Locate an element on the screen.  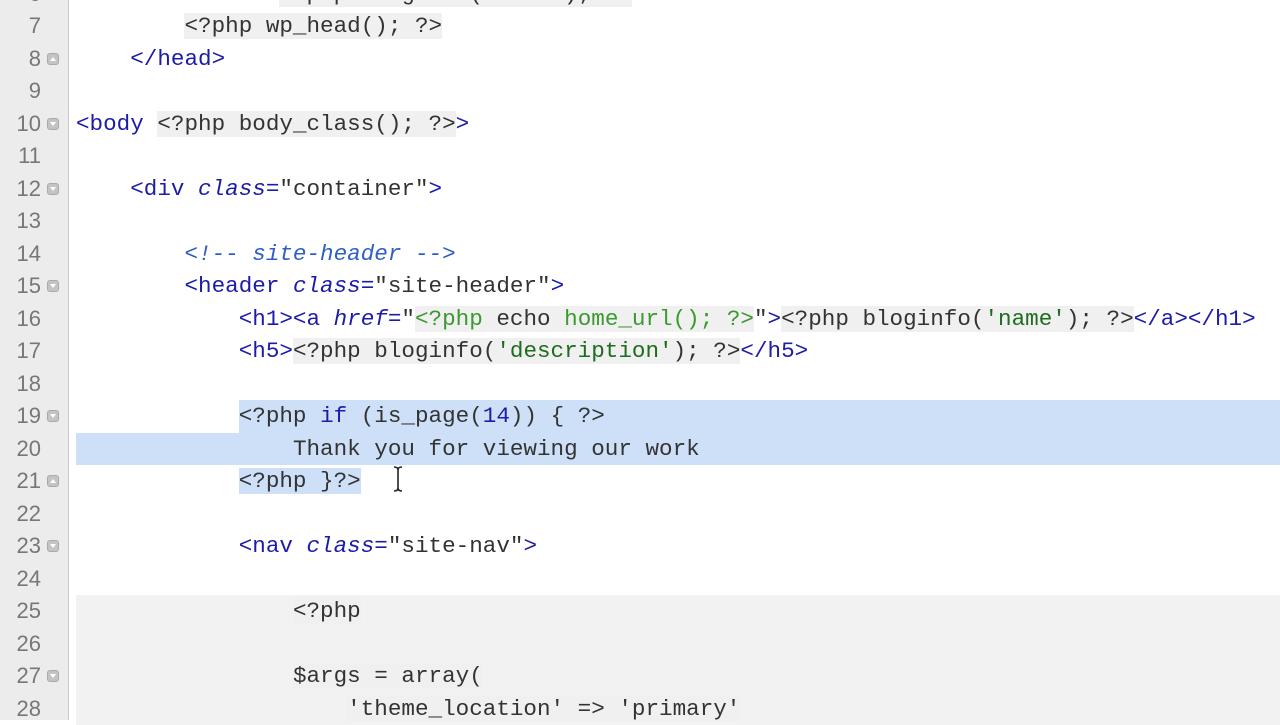
code-token: </a></h1> is located at coordinates (1195, 319).